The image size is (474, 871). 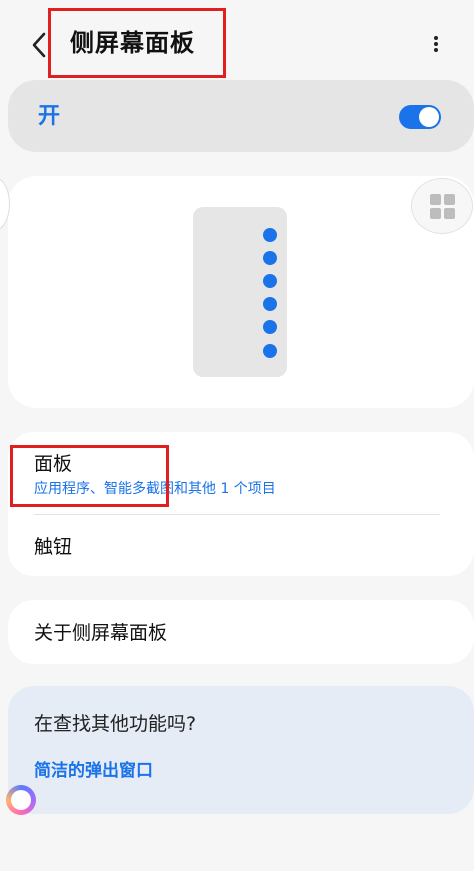 What do you see at coordinates (89, 476) in the screenshot?
I see `panels-highlight-box` at bounding box center [89, 476].